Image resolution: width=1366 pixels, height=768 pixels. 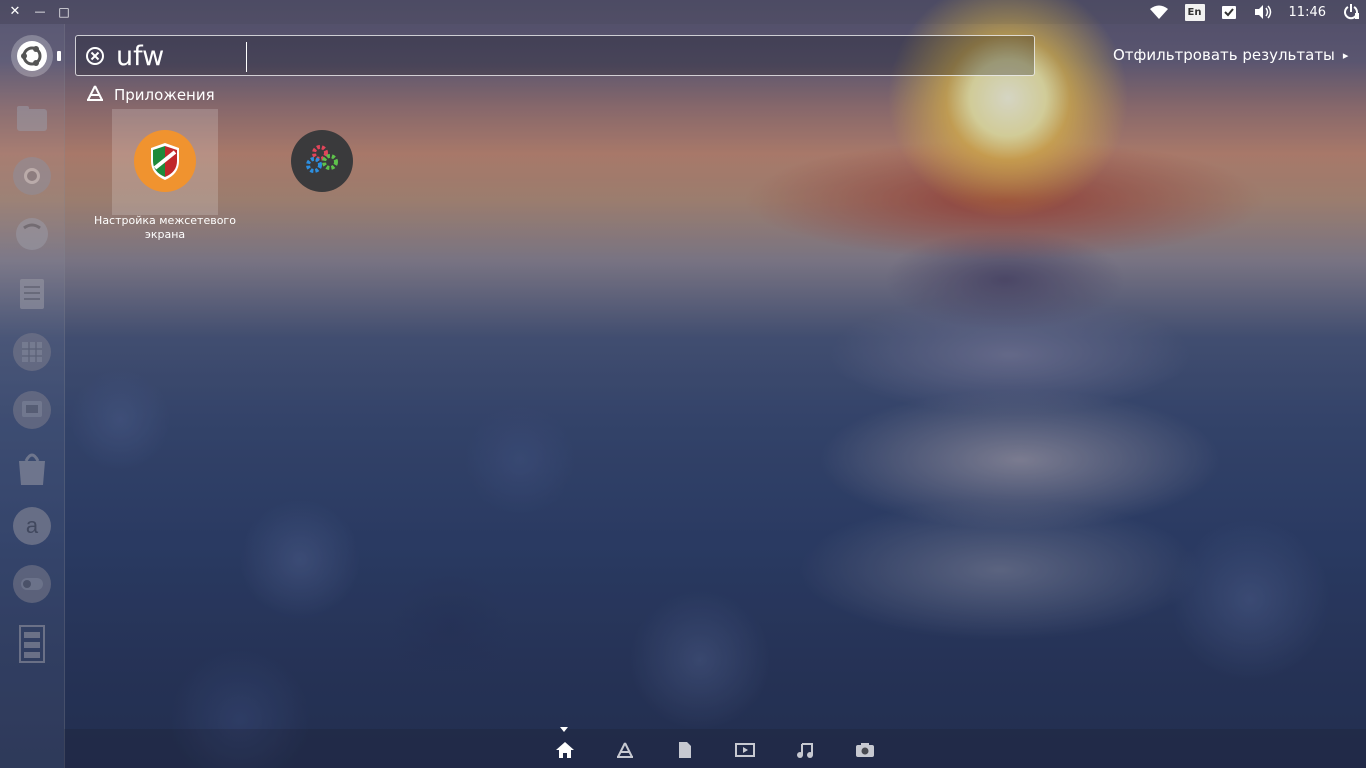 I want to click on music-lens-icon, so click(x=805, y=750).